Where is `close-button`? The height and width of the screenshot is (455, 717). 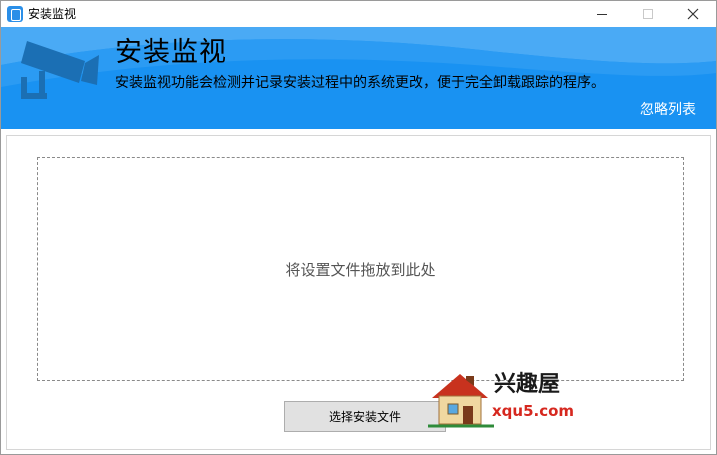
close-button is located at coordinates (693, 14).